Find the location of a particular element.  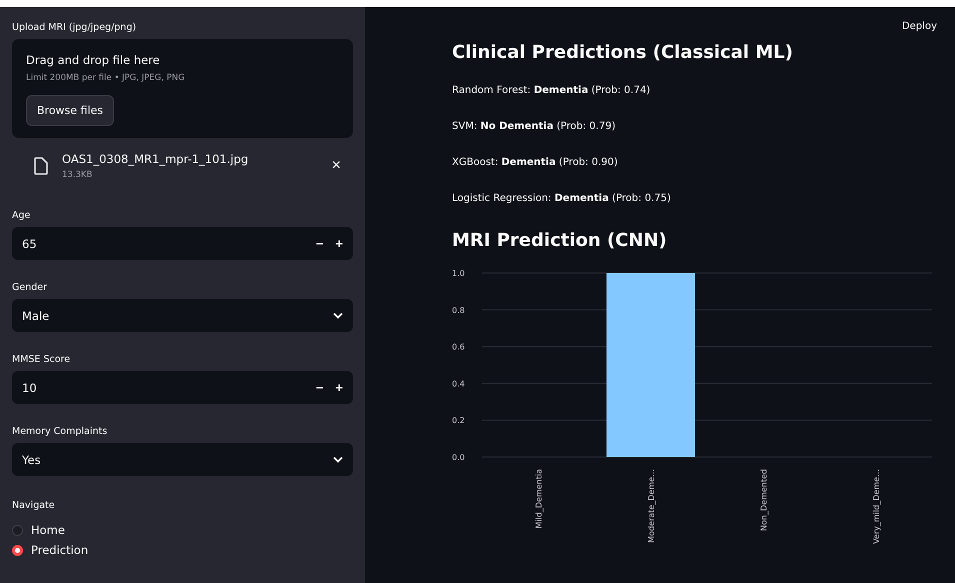

y-tick-label: 1.0 is located at coordinates (458, 273).